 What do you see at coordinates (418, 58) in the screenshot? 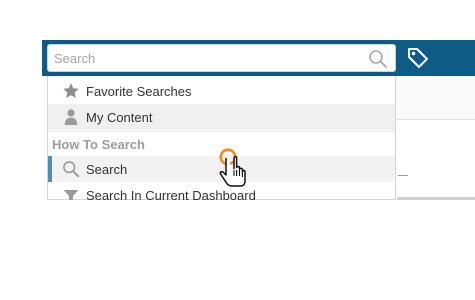
I see `tag-icon` at bounding box center [418, 58].